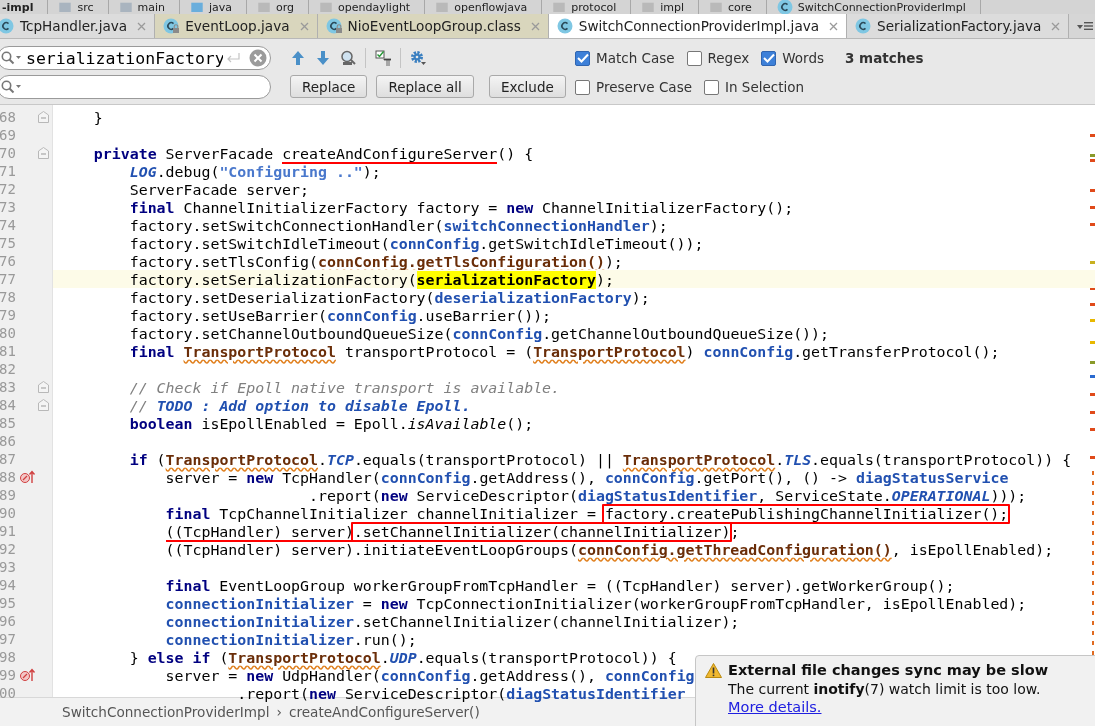  Describe the element at coordinates (958, 26) in the screenshot. I see `editor-tab: SerializationFactory.java` at that location.